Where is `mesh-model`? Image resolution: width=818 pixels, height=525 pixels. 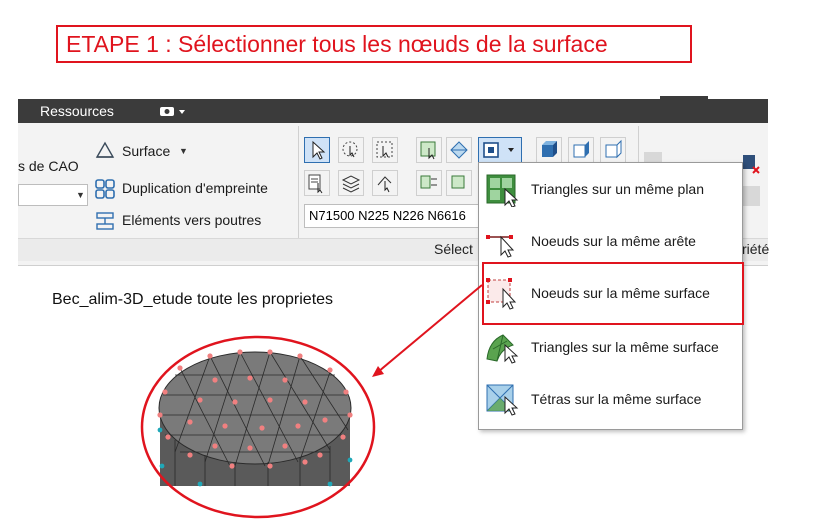
mesh-model is located at coordinates (255, 418).